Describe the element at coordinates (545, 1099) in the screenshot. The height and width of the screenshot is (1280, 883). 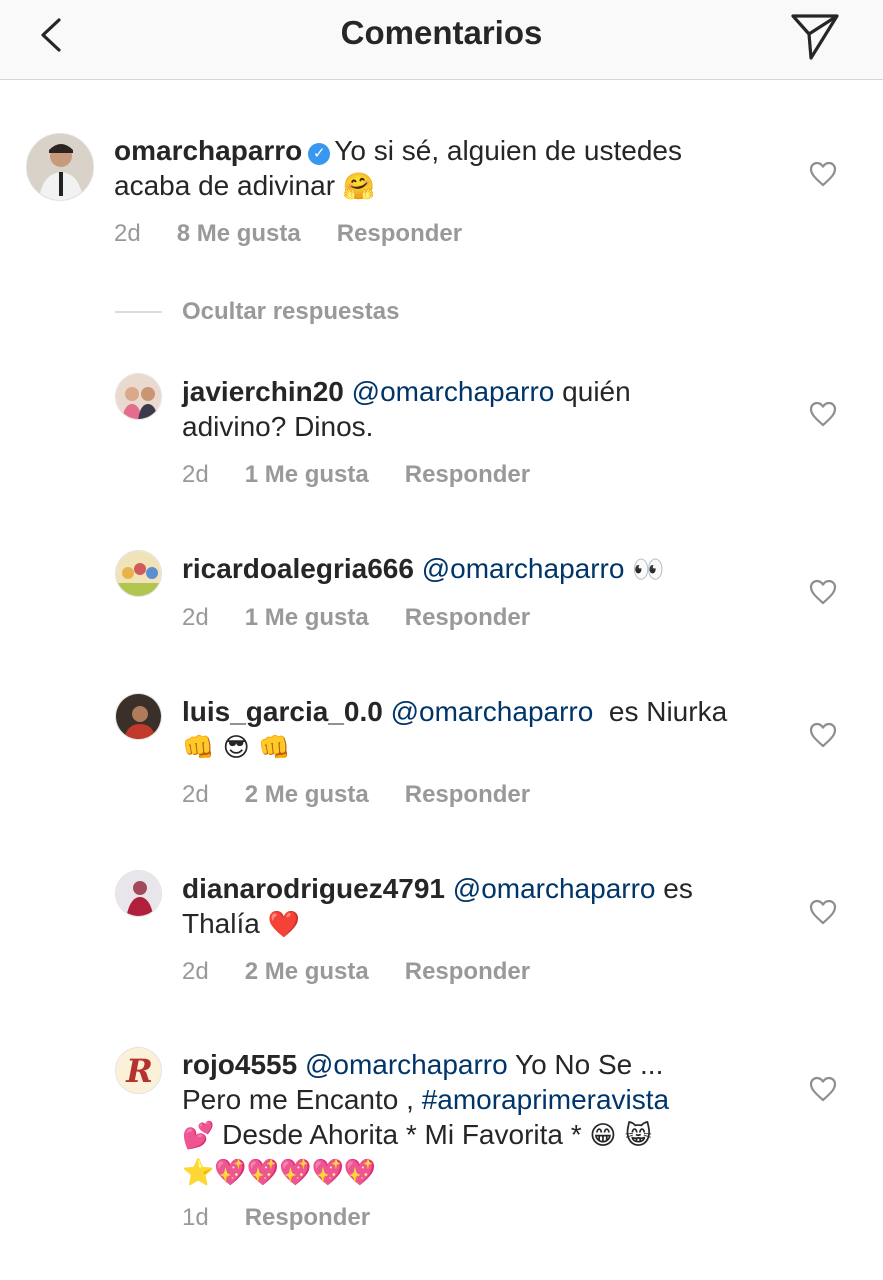
I see `hashtag-link: #amoraprimeravista` at that location.